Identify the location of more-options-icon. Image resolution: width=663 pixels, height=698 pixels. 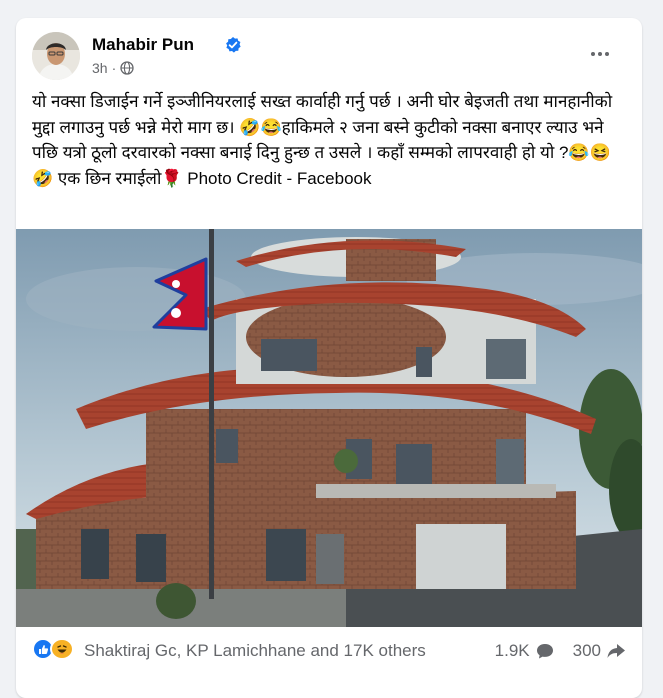
(600, 54).